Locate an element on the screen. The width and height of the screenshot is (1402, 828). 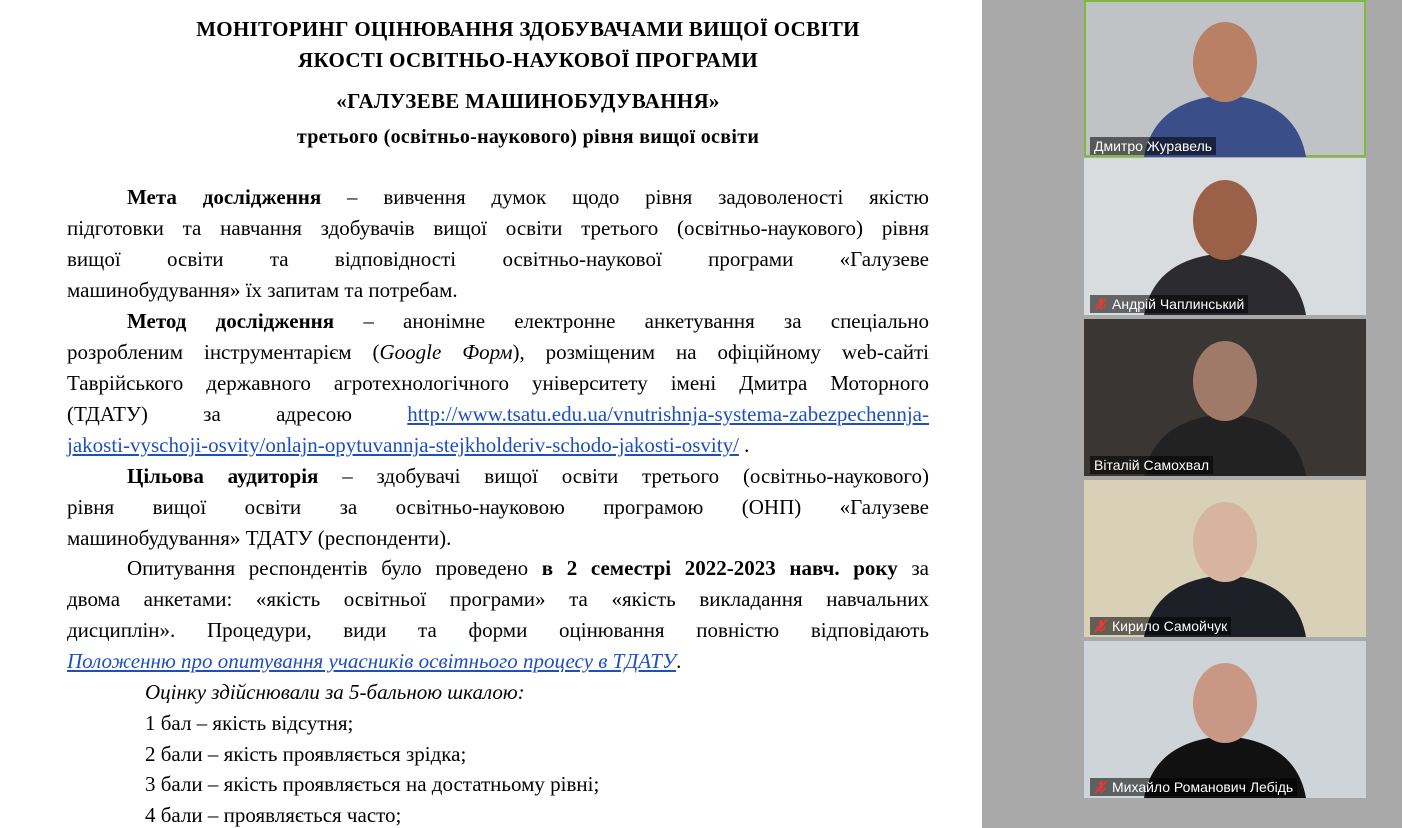
participant-name: Дмитро Журавель is located at coordinates (1153, 146).